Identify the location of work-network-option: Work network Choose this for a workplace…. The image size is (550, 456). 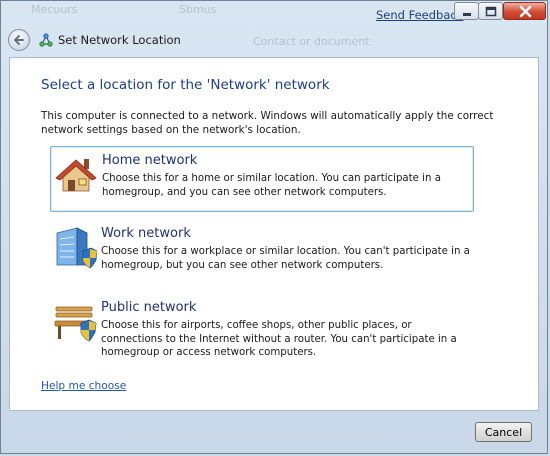
(262, 253).